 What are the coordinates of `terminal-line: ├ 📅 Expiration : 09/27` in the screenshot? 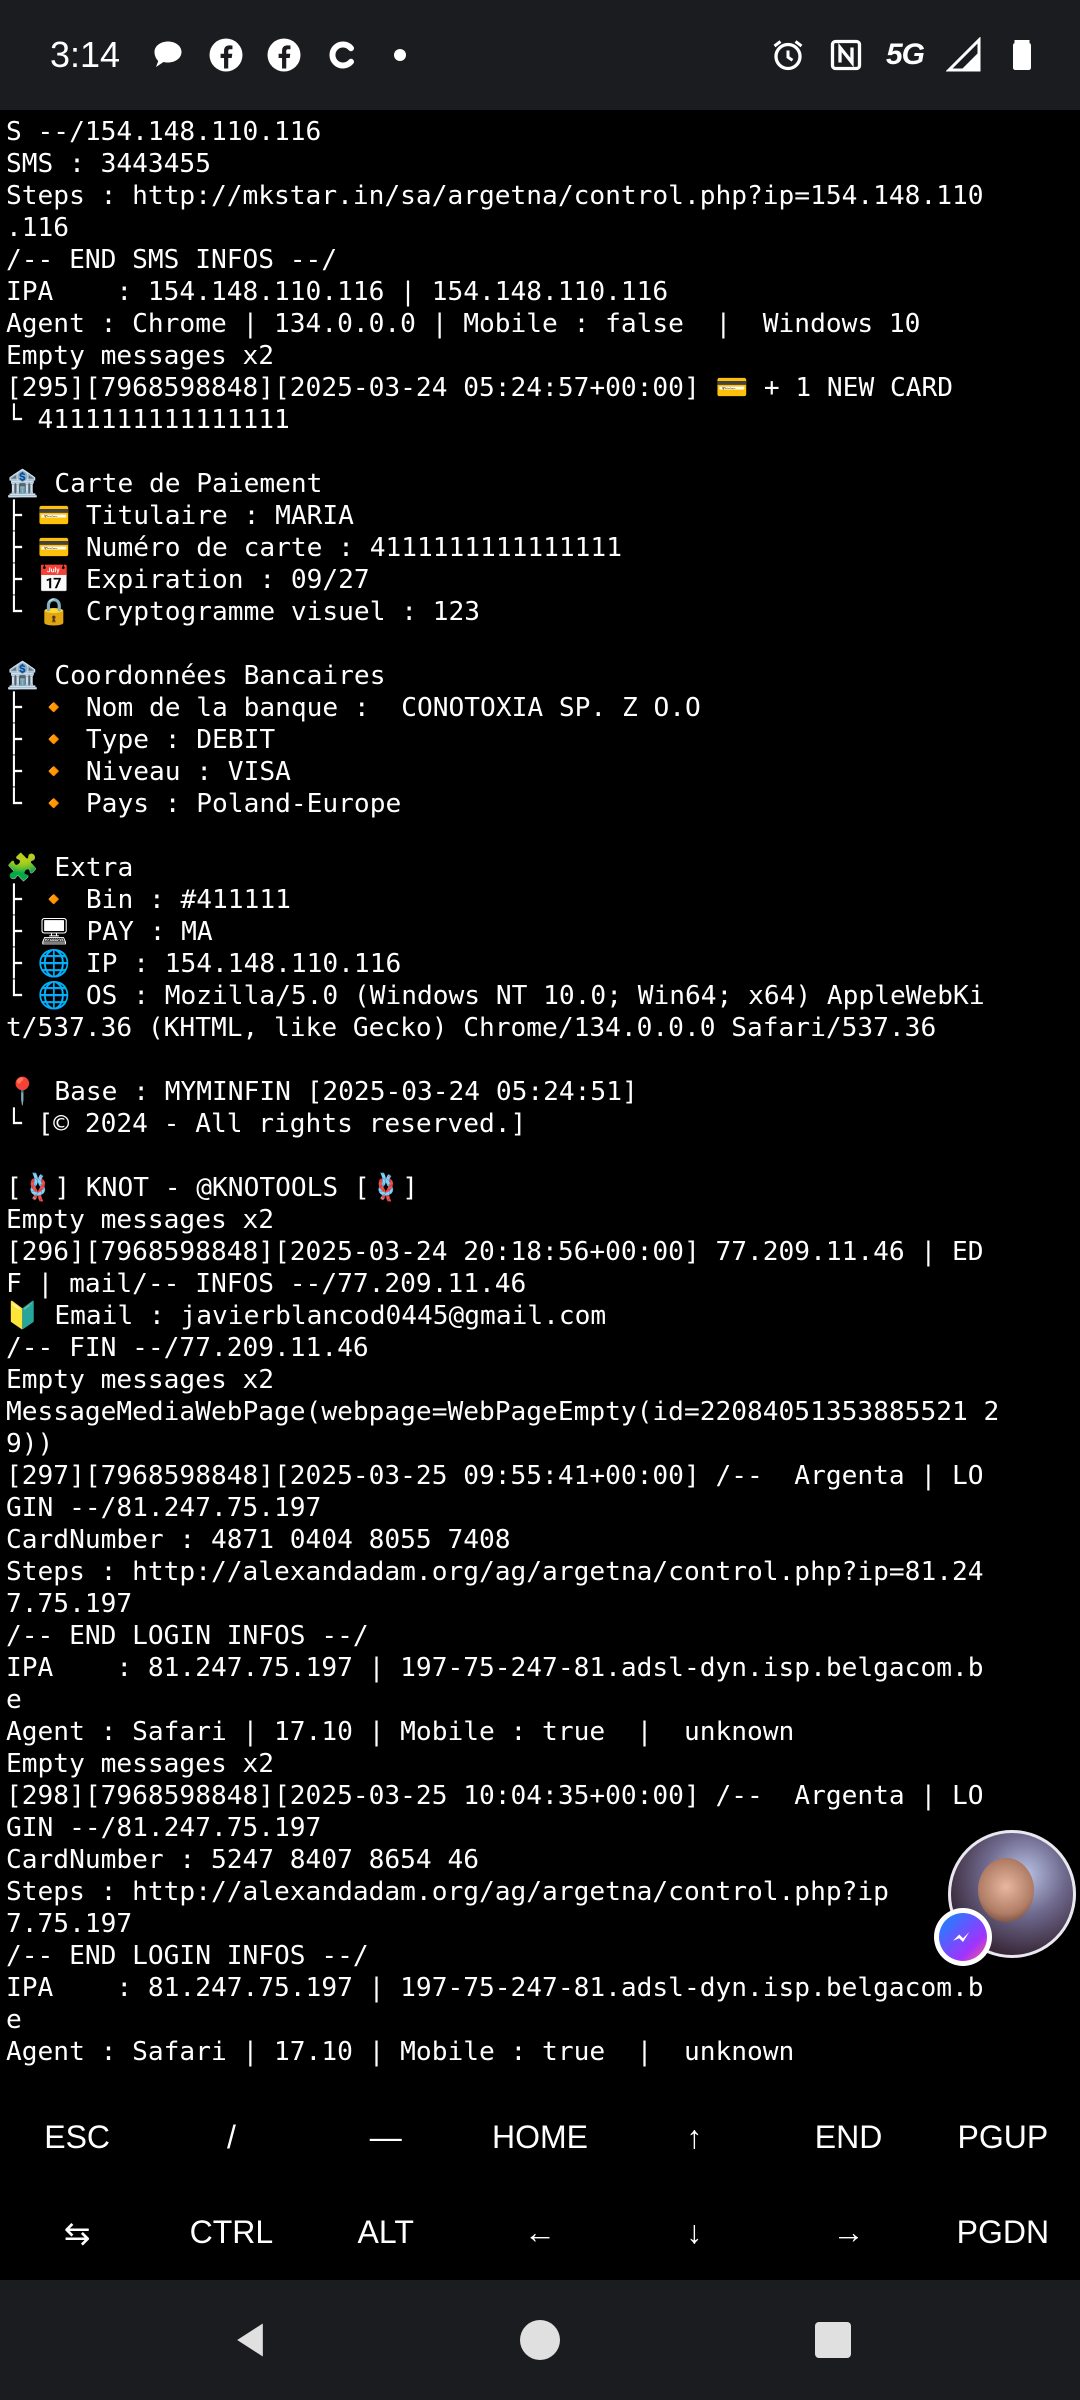 It's located at (188, 580).